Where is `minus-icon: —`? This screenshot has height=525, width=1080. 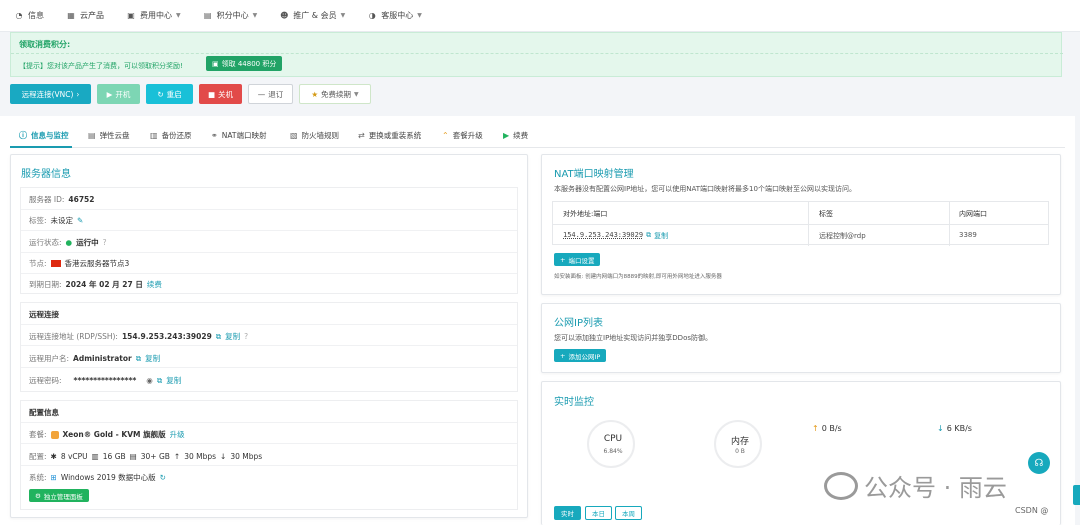 minus-icon: — is located at coordinates (261, 94).